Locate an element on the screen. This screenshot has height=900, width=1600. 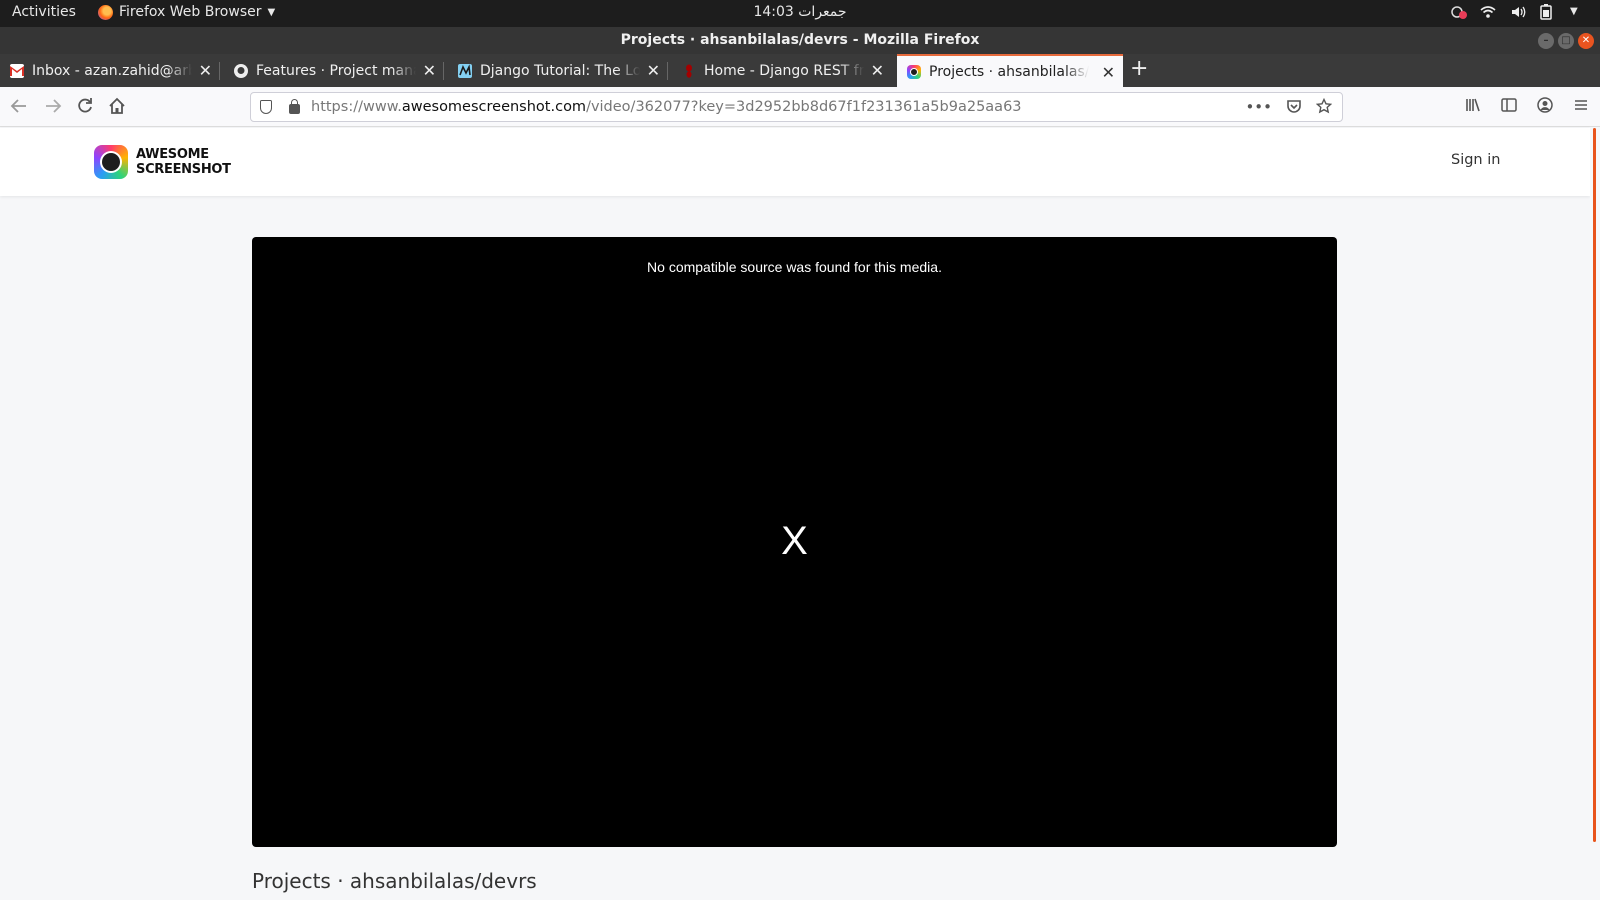
bookmark-star-icon is located at coordinates (1324, 107).